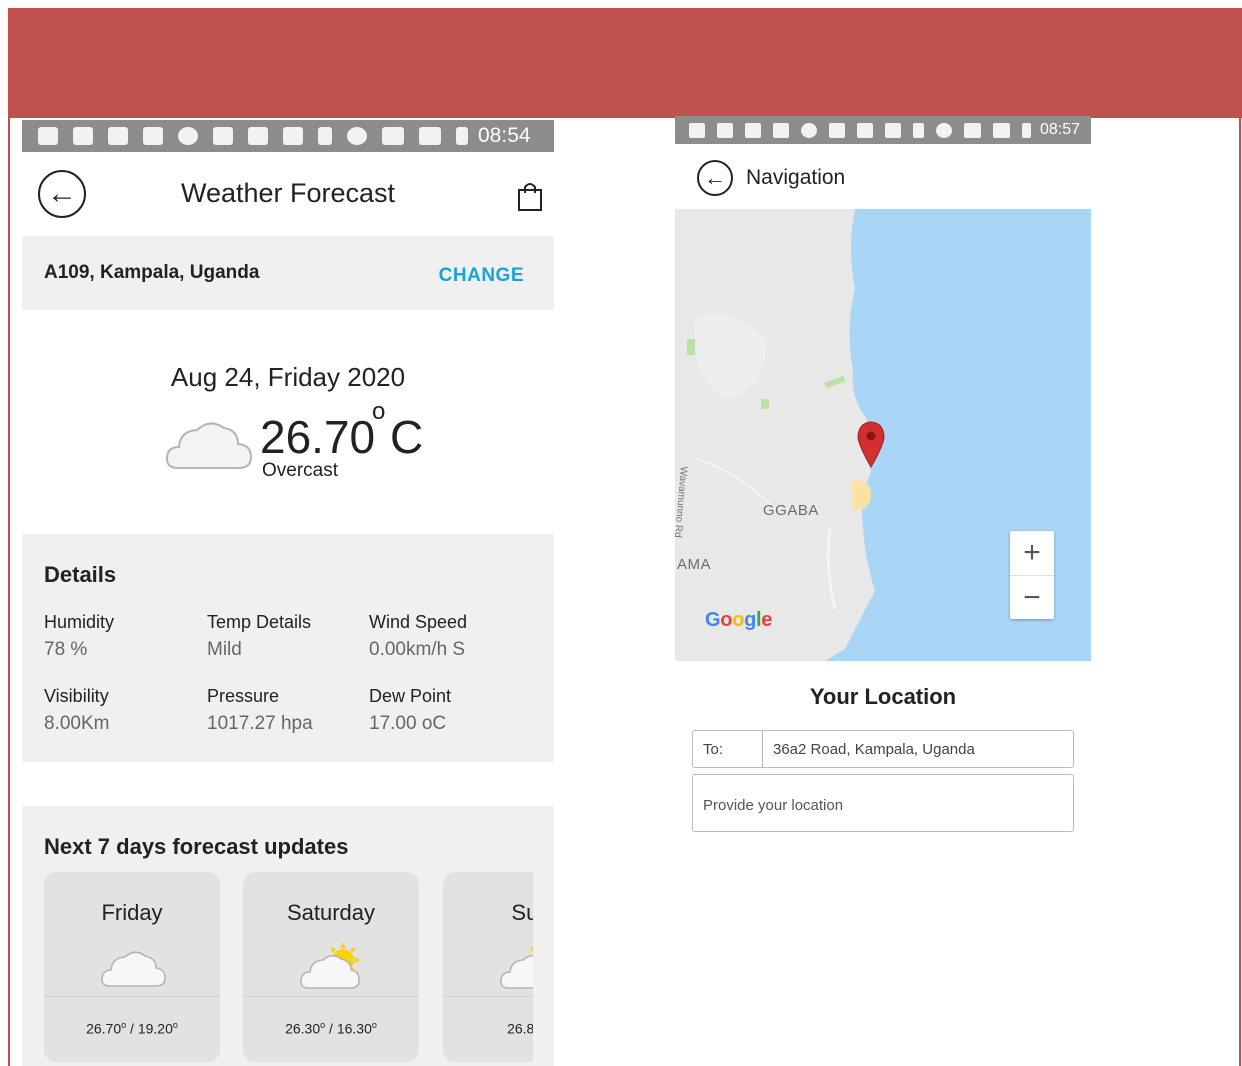  What do you see at coordinates (80, 574) in the screenshot?
I see `details-title: Details` at bounding box center [80, 574].